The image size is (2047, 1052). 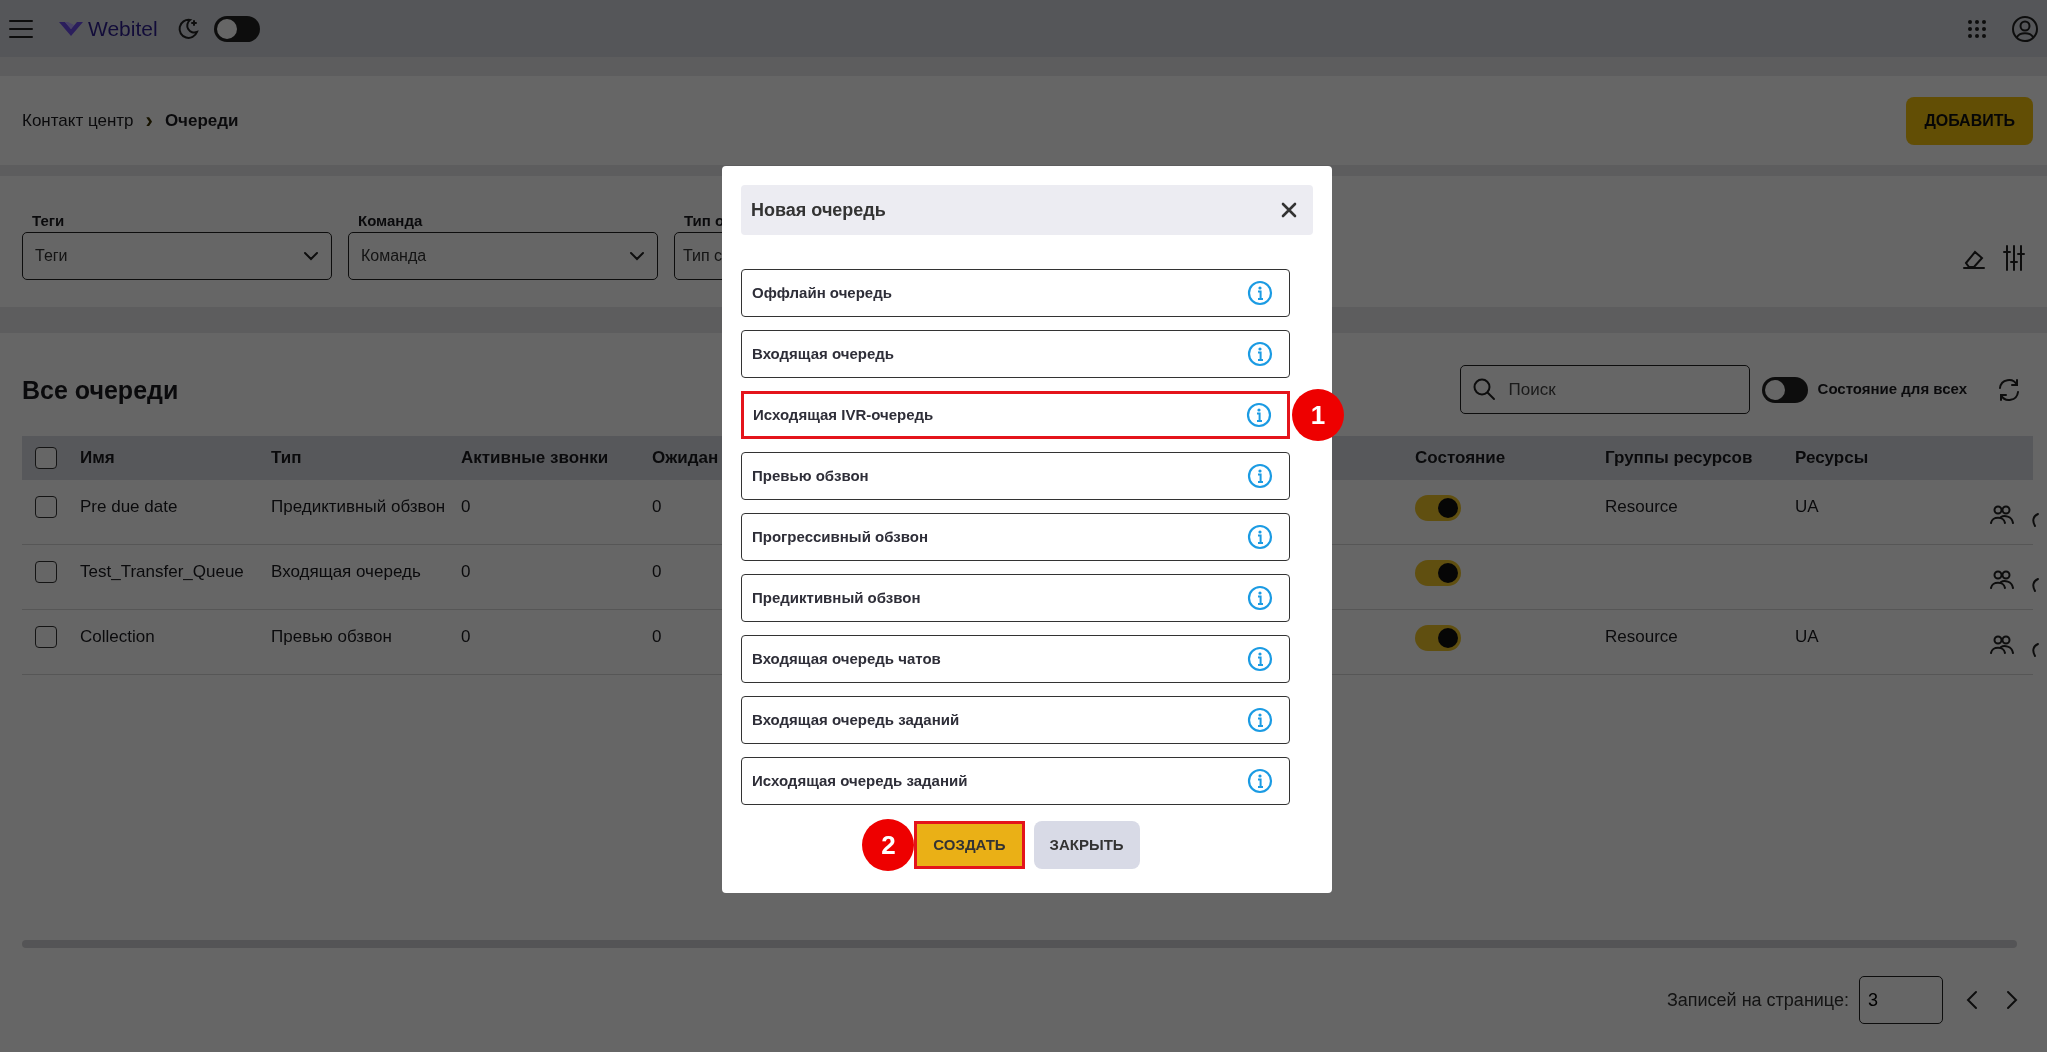 I want to click on filter-label: Теги, so click(x=48, y=221).